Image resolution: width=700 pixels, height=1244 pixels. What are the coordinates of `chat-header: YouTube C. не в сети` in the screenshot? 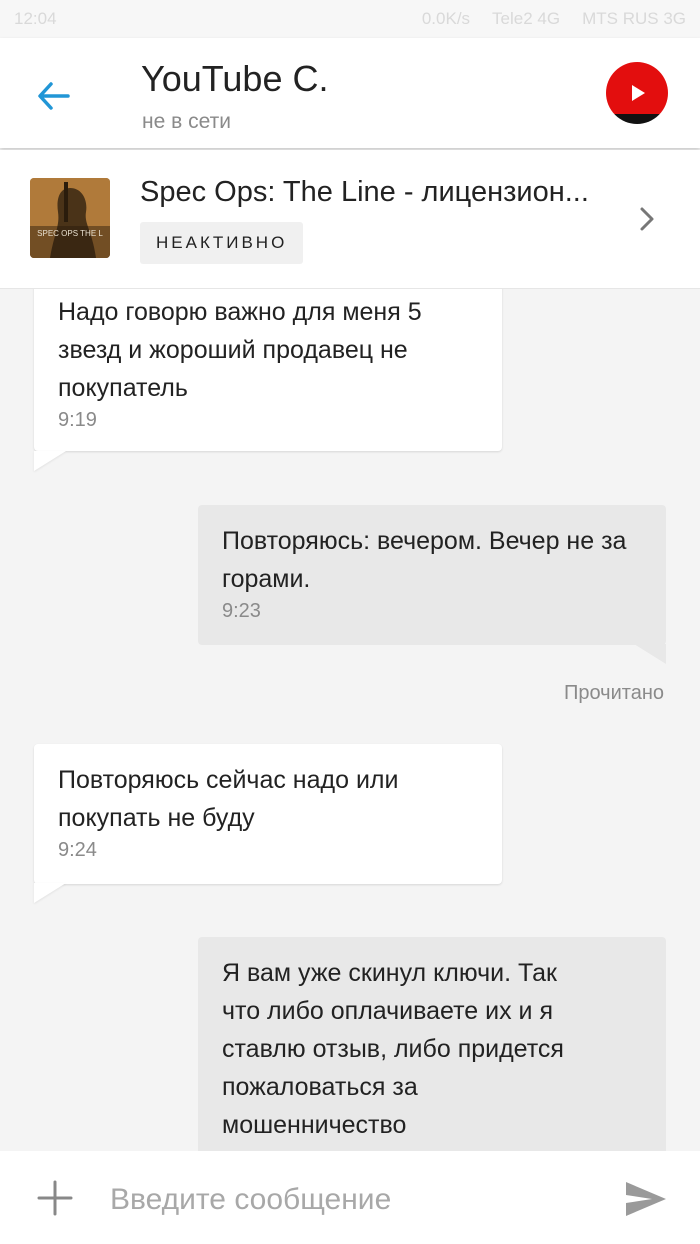 It's located at (350, 93).